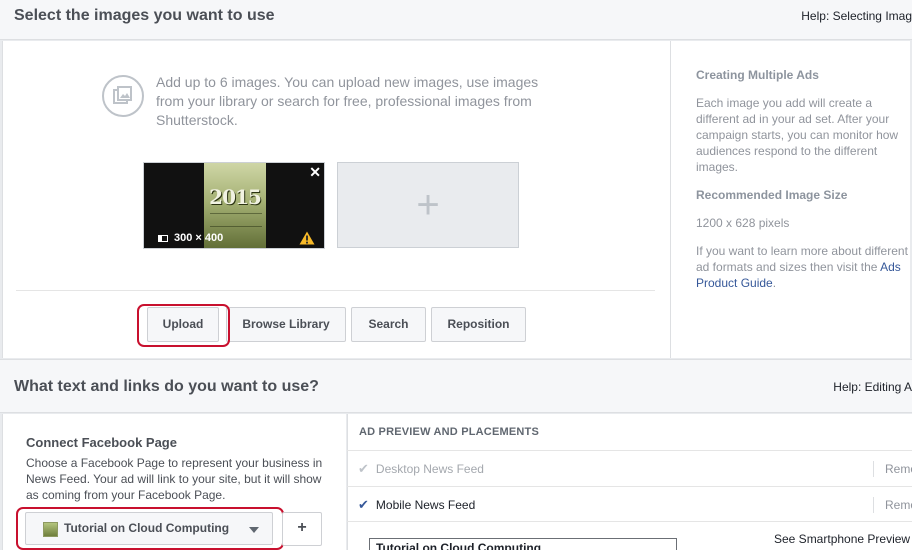 This screenshot has width=912, height=550. I want to click on image-size-icon, so click(163, 238).